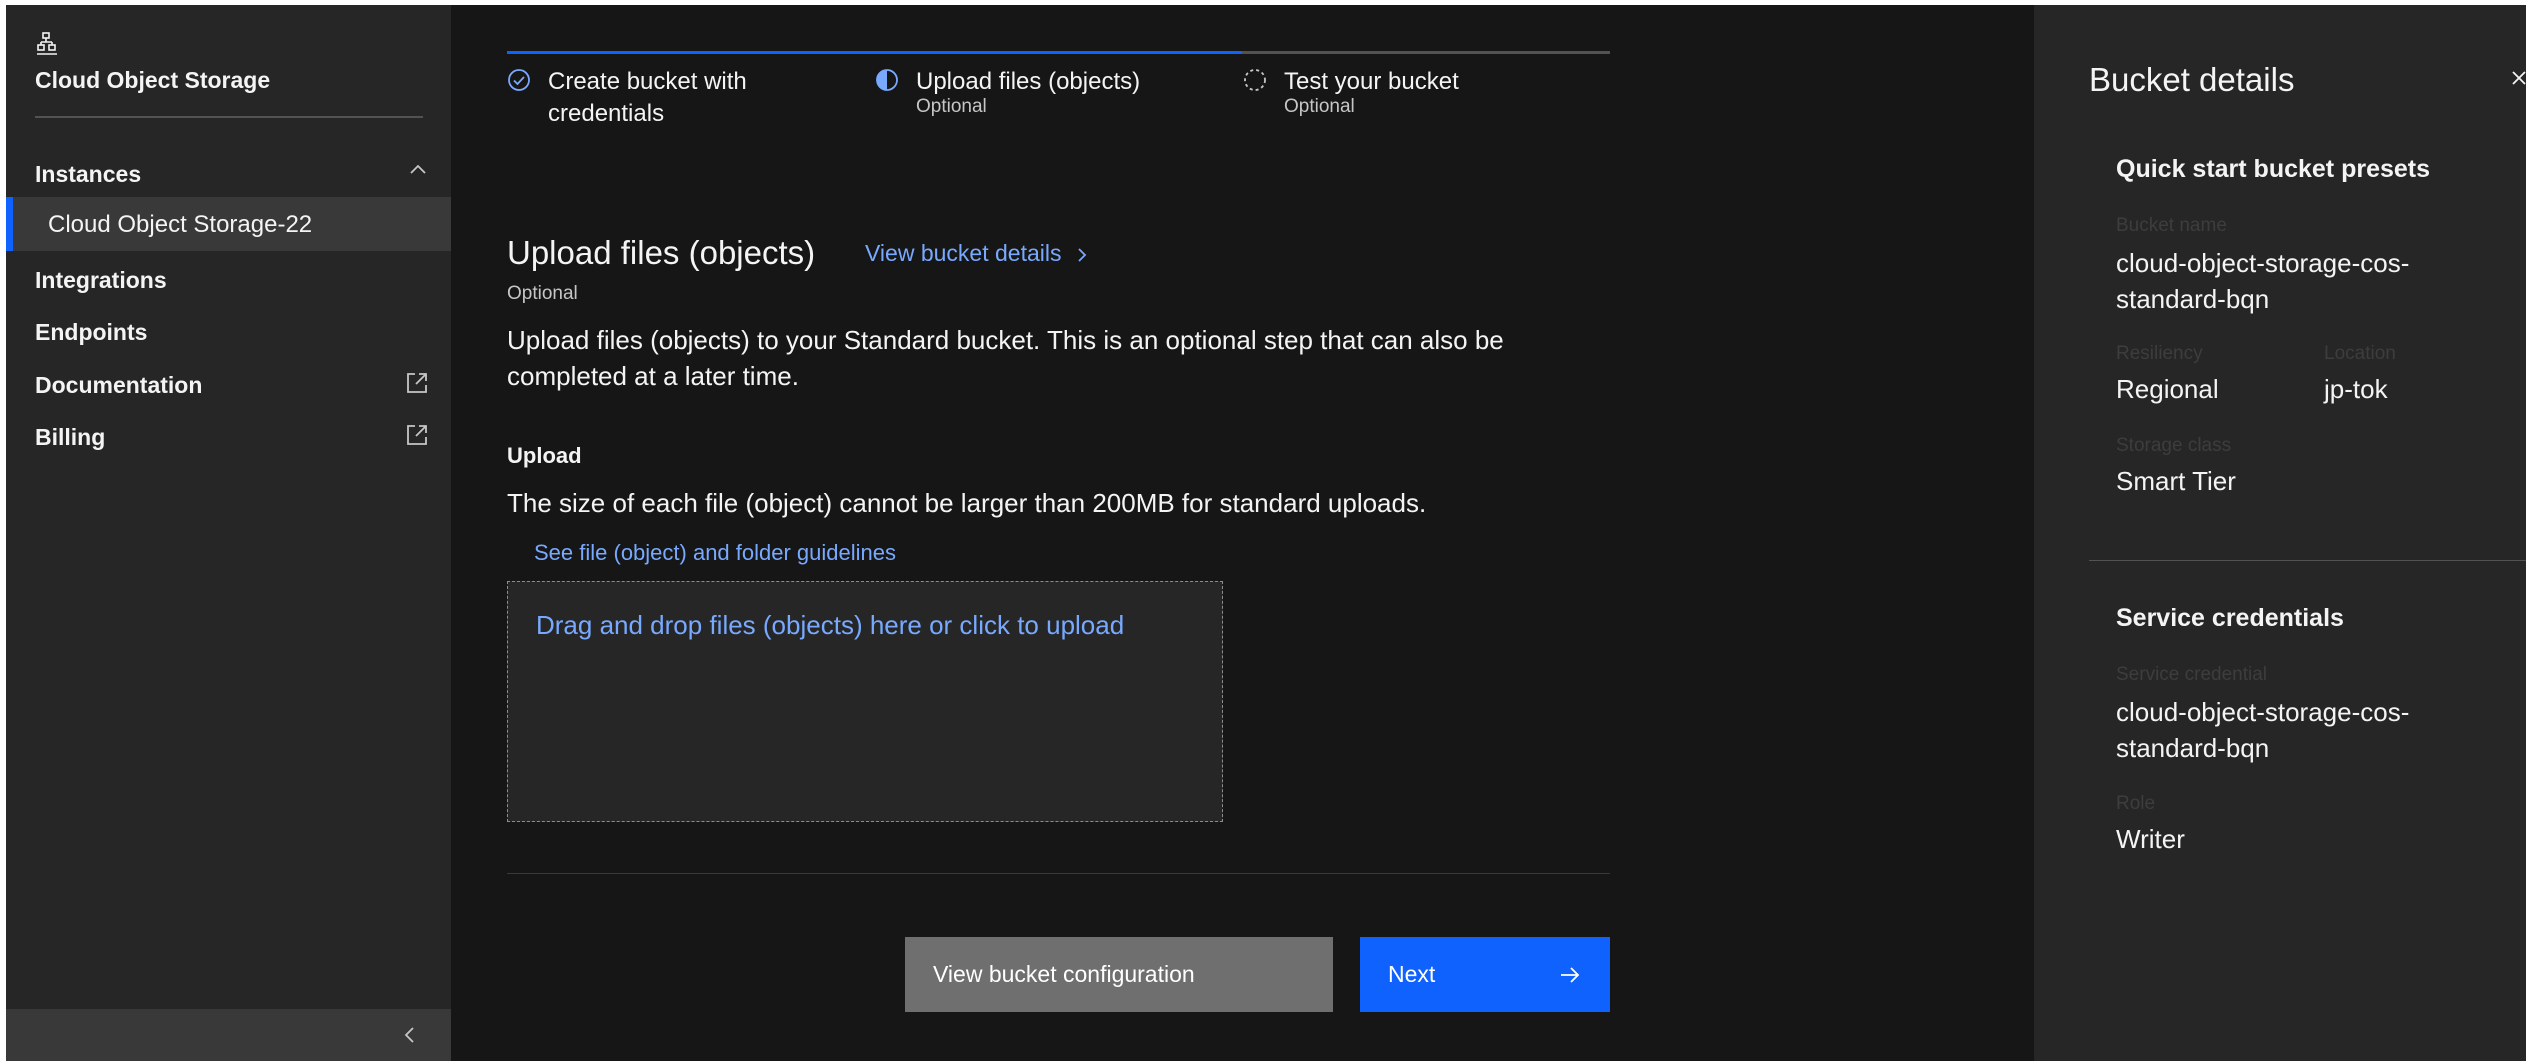 The width and height of the screenshot is (2526, 1061). I want to click on resiliency-value: Regional, so click(2167, 389).